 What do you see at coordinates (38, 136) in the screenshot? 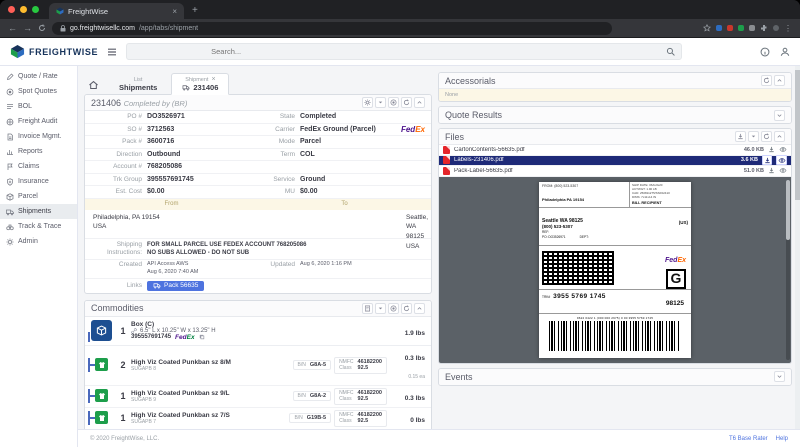
I see `sidebar-item-invoice-mgmt: Invoice Mgmt.` at bounding box center [38, 136].